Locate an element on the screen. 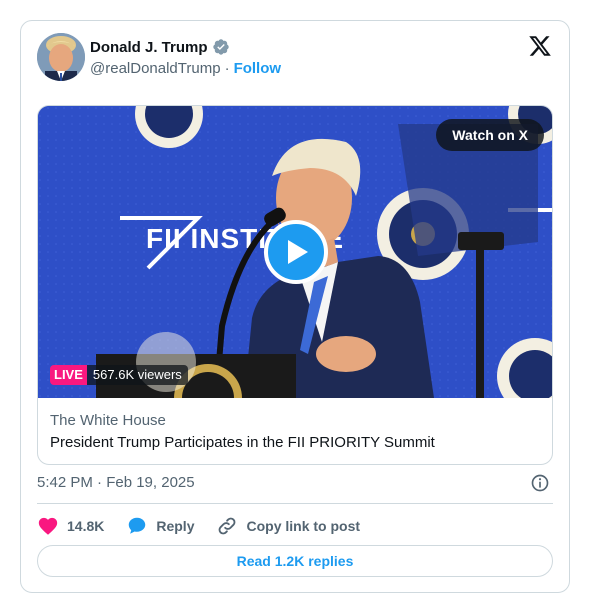 The image size is (590, 613). play-button is located at coordinates (296, 252).